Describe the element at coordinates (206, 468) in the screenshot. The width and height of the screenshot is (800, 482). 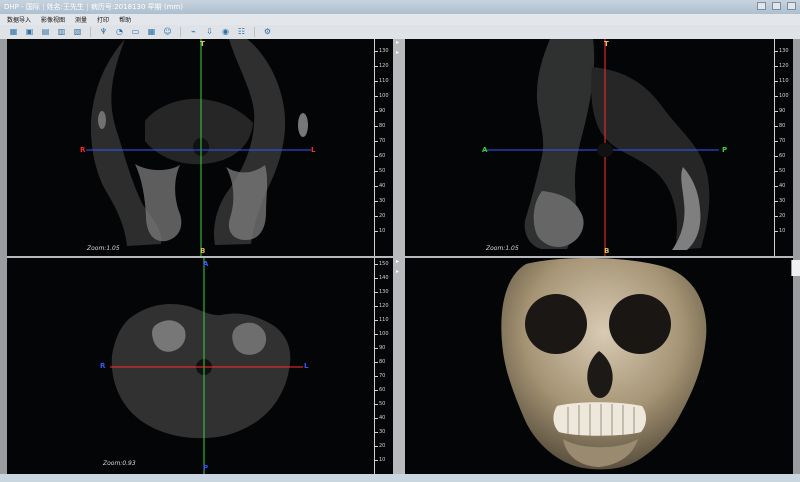
I see `axial-bottom-label: P` at that location.